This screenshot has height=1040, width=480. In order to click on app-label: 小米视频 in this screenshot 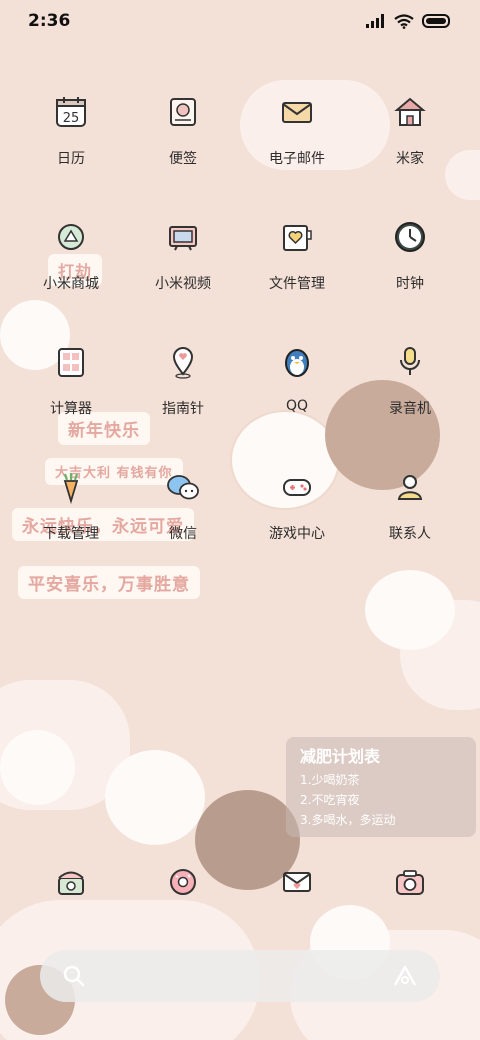, I will do `click(183, 284)`.